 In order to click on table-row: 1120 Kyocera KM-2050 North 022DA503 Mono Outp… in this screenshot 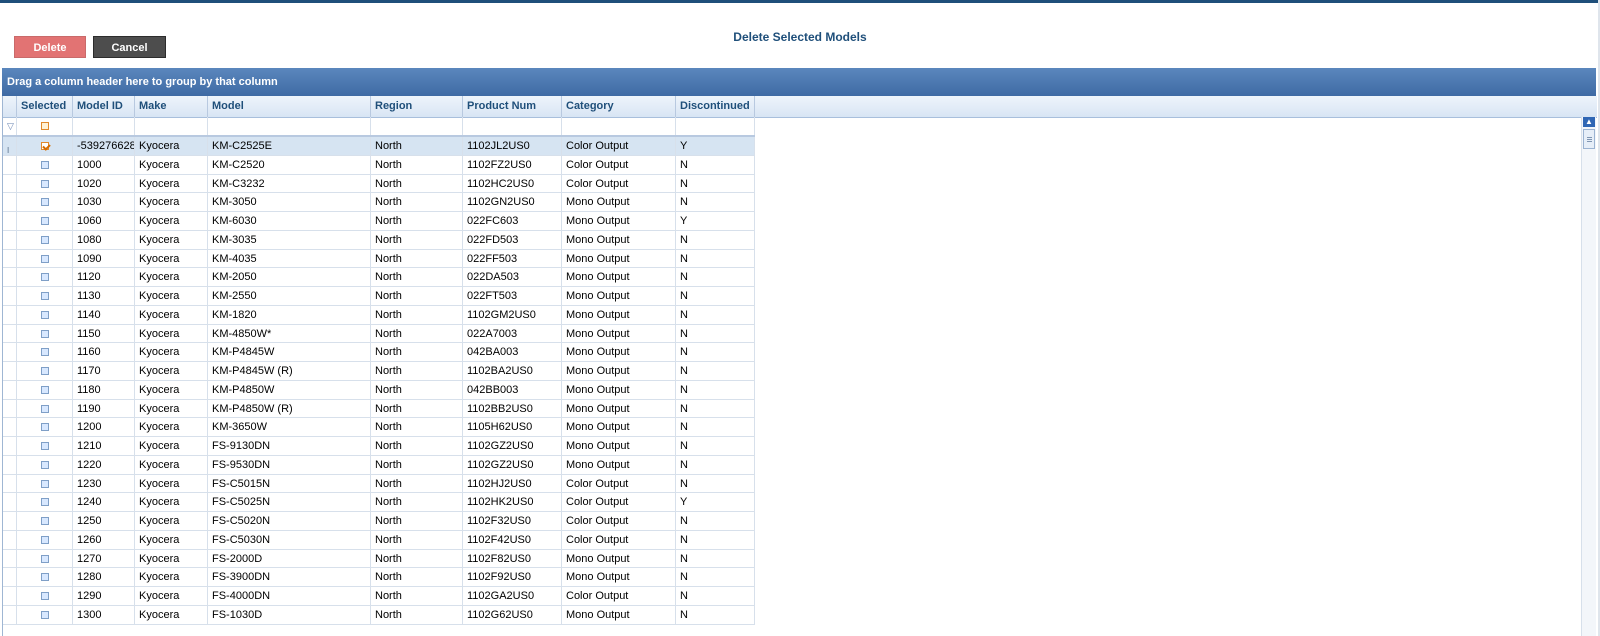, I will do `click(379, 277)`.